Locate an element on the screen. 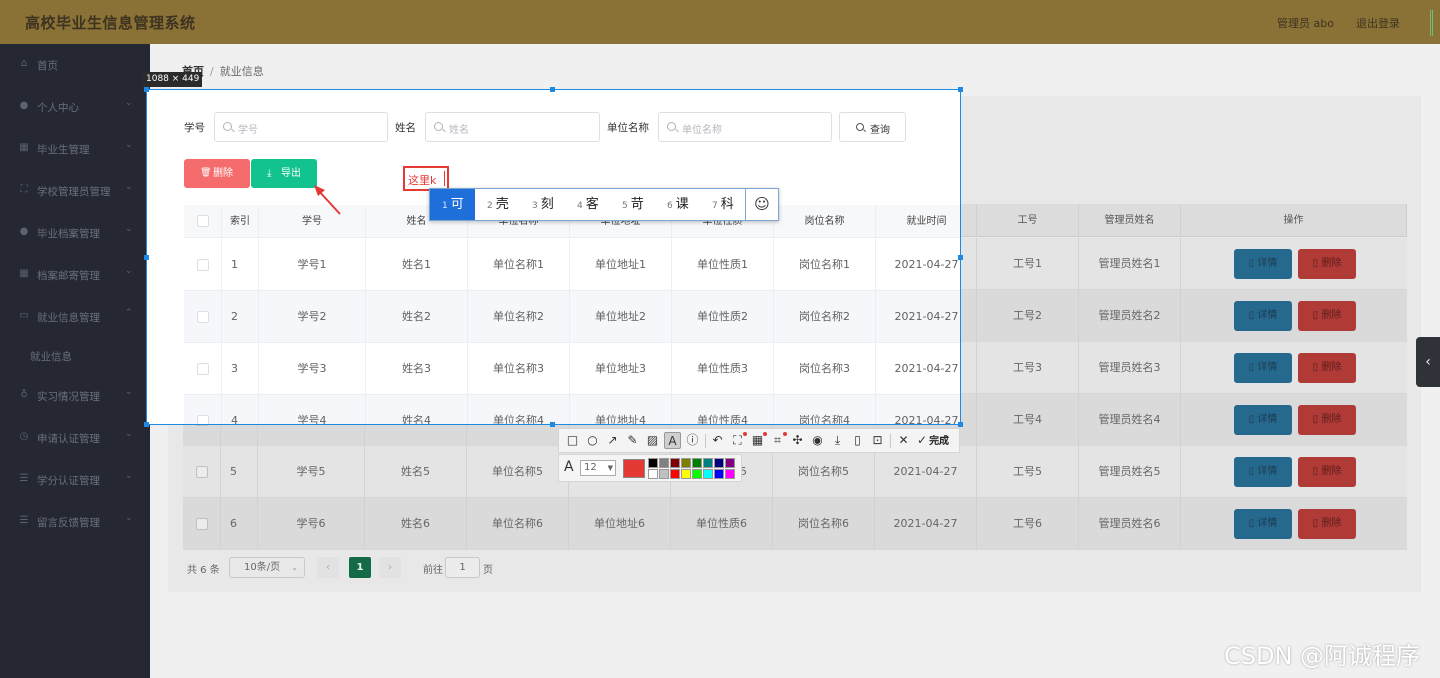 This screenshot has width=1440, height=678. unit-name-label: 单位名称 is located at coordinates (628, 128).